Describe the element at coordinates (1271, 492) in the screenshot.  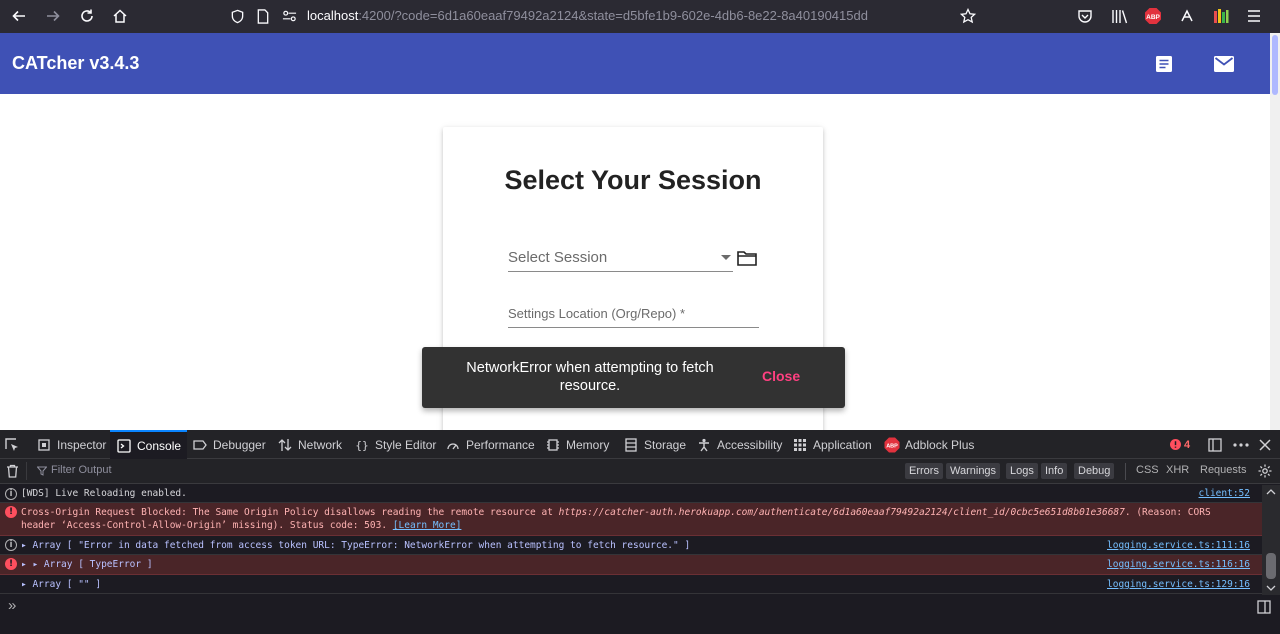
I see `scroll-up-icon` at that location.